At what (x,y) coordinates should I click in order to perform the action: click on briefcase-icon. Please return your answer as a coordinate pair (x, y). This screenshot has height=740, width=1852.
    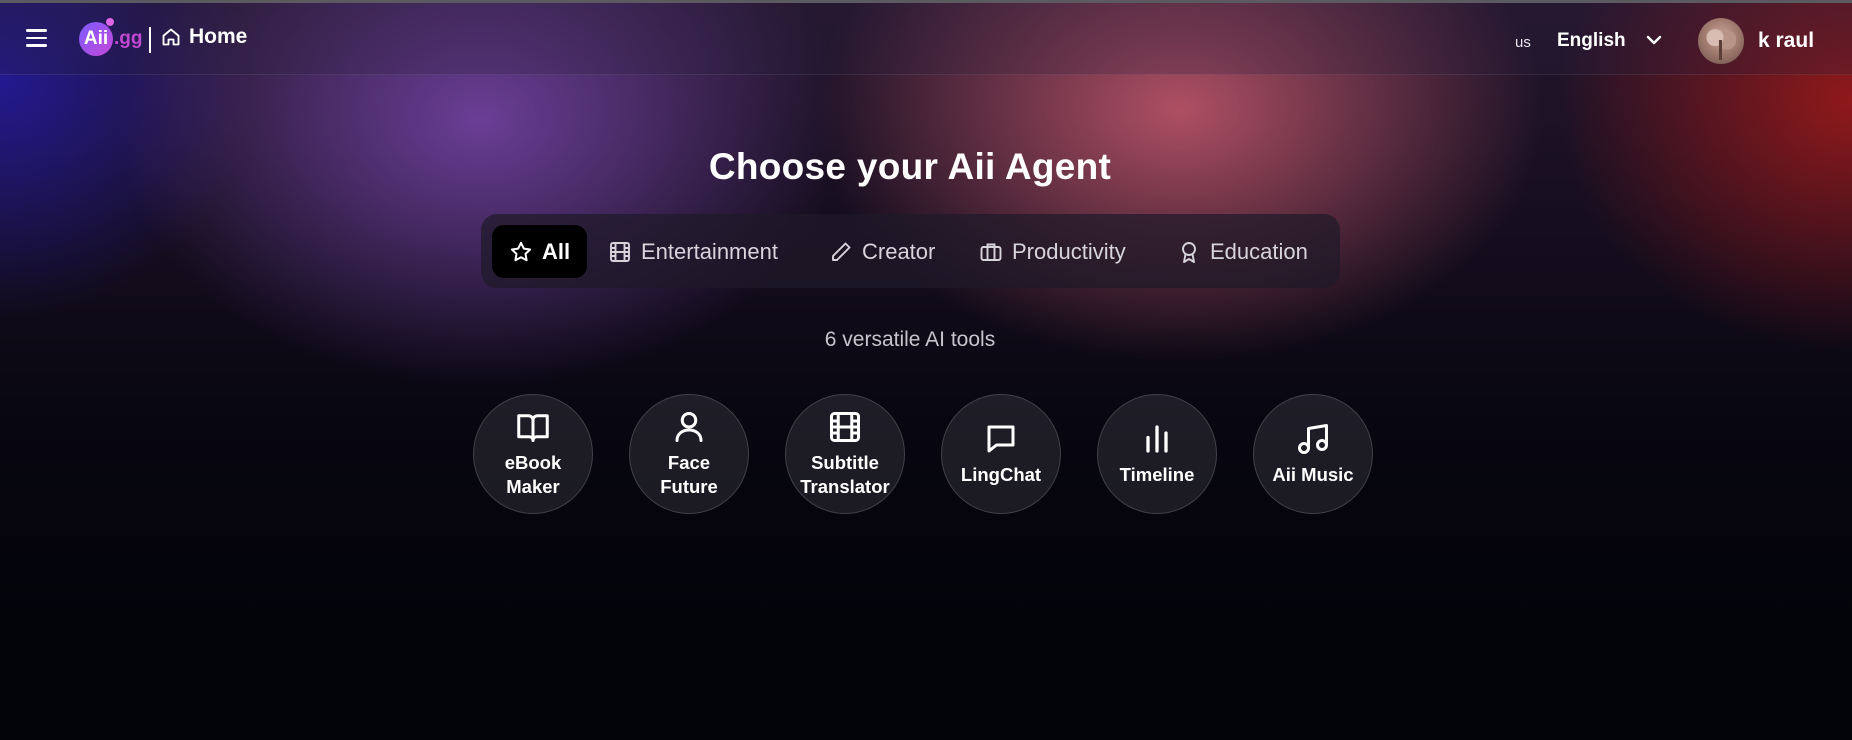
    Looking at the image, I should click on (991, 252).